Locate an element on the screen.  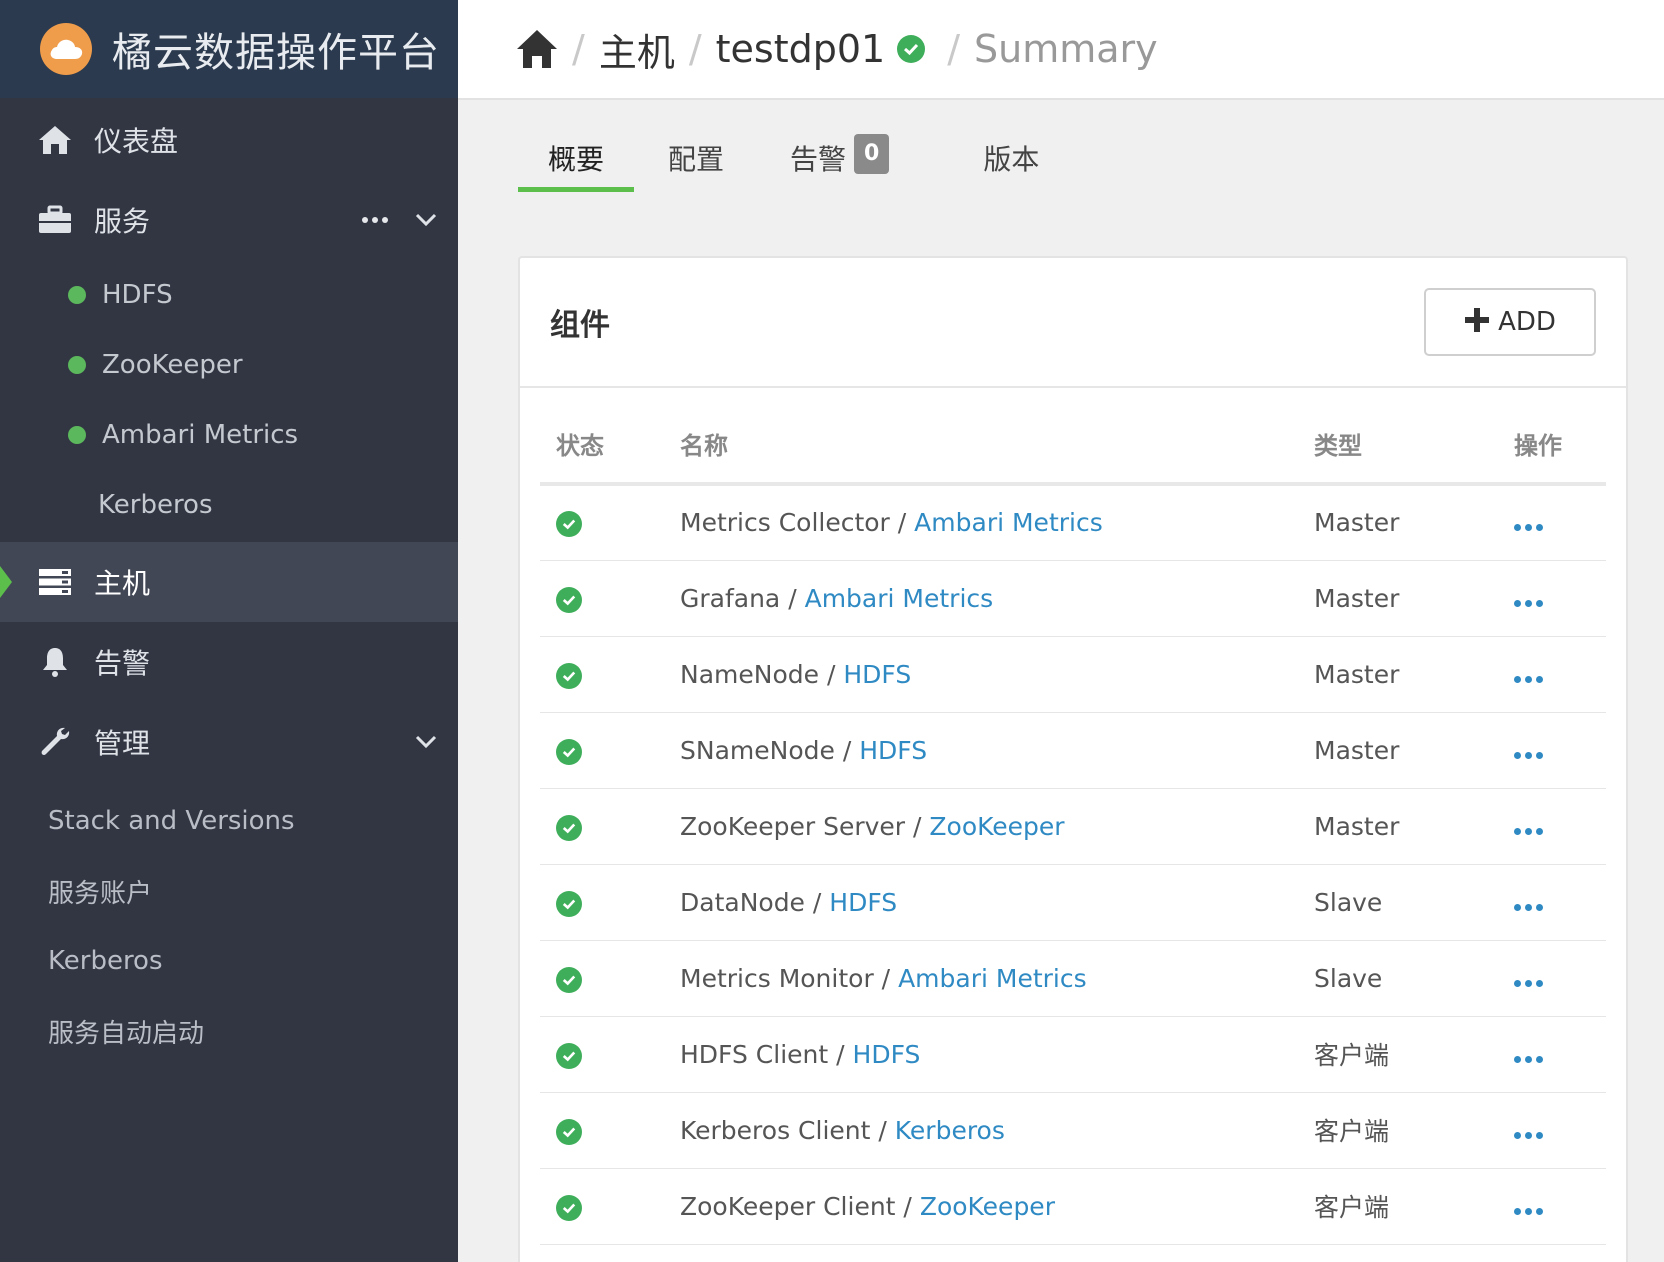
add-component-button: ADD is located at coordinates (1510, 322).